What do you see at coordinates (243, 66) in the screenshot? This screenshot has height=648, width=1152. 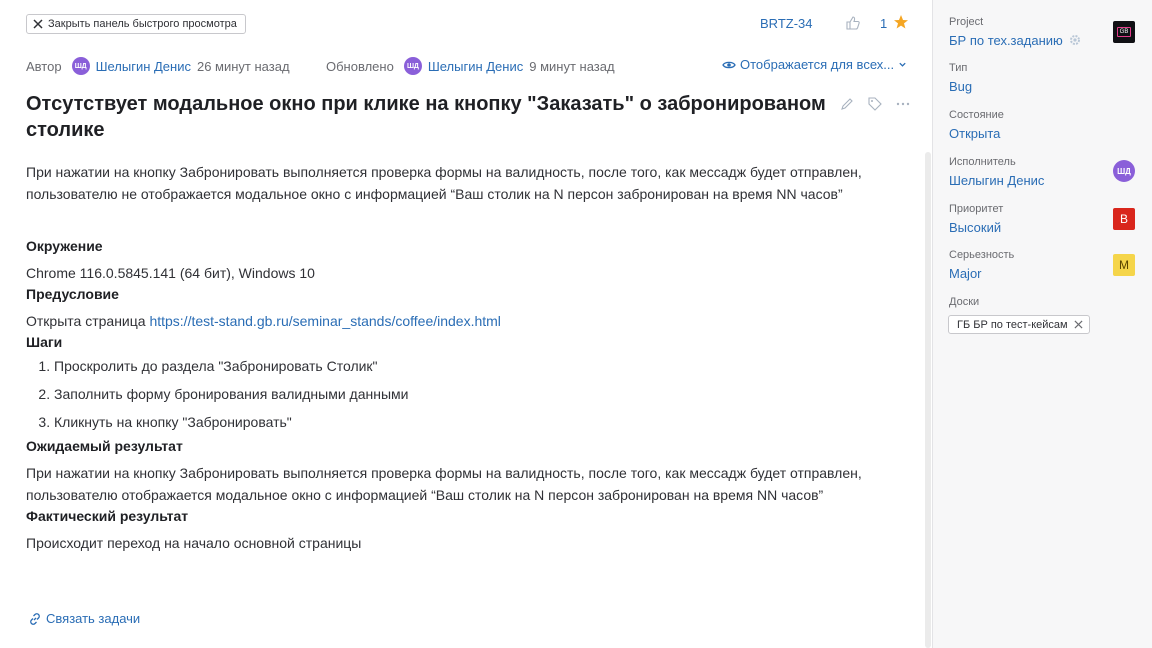 I see `created-time: 26 минут назад` at bounding box center [243, 66].